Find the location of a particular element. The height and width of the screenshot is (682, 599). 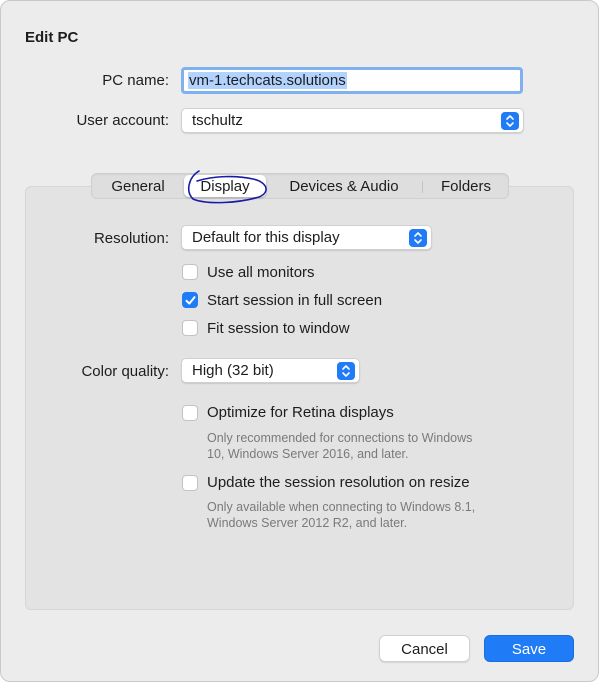

retina-checkbox is located at coordinates (190, 413).